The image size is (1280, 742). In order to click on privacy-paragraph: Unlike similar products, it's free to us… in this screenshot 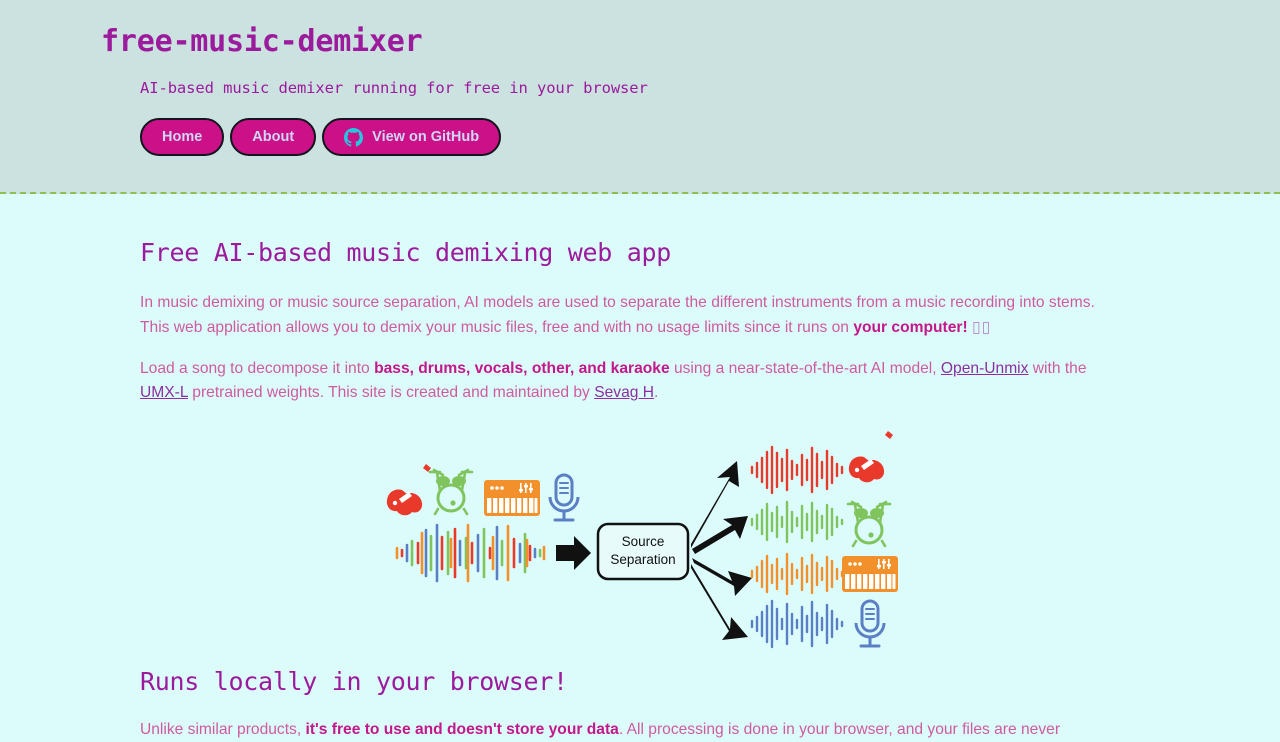, I will do `click(640, 730)`.